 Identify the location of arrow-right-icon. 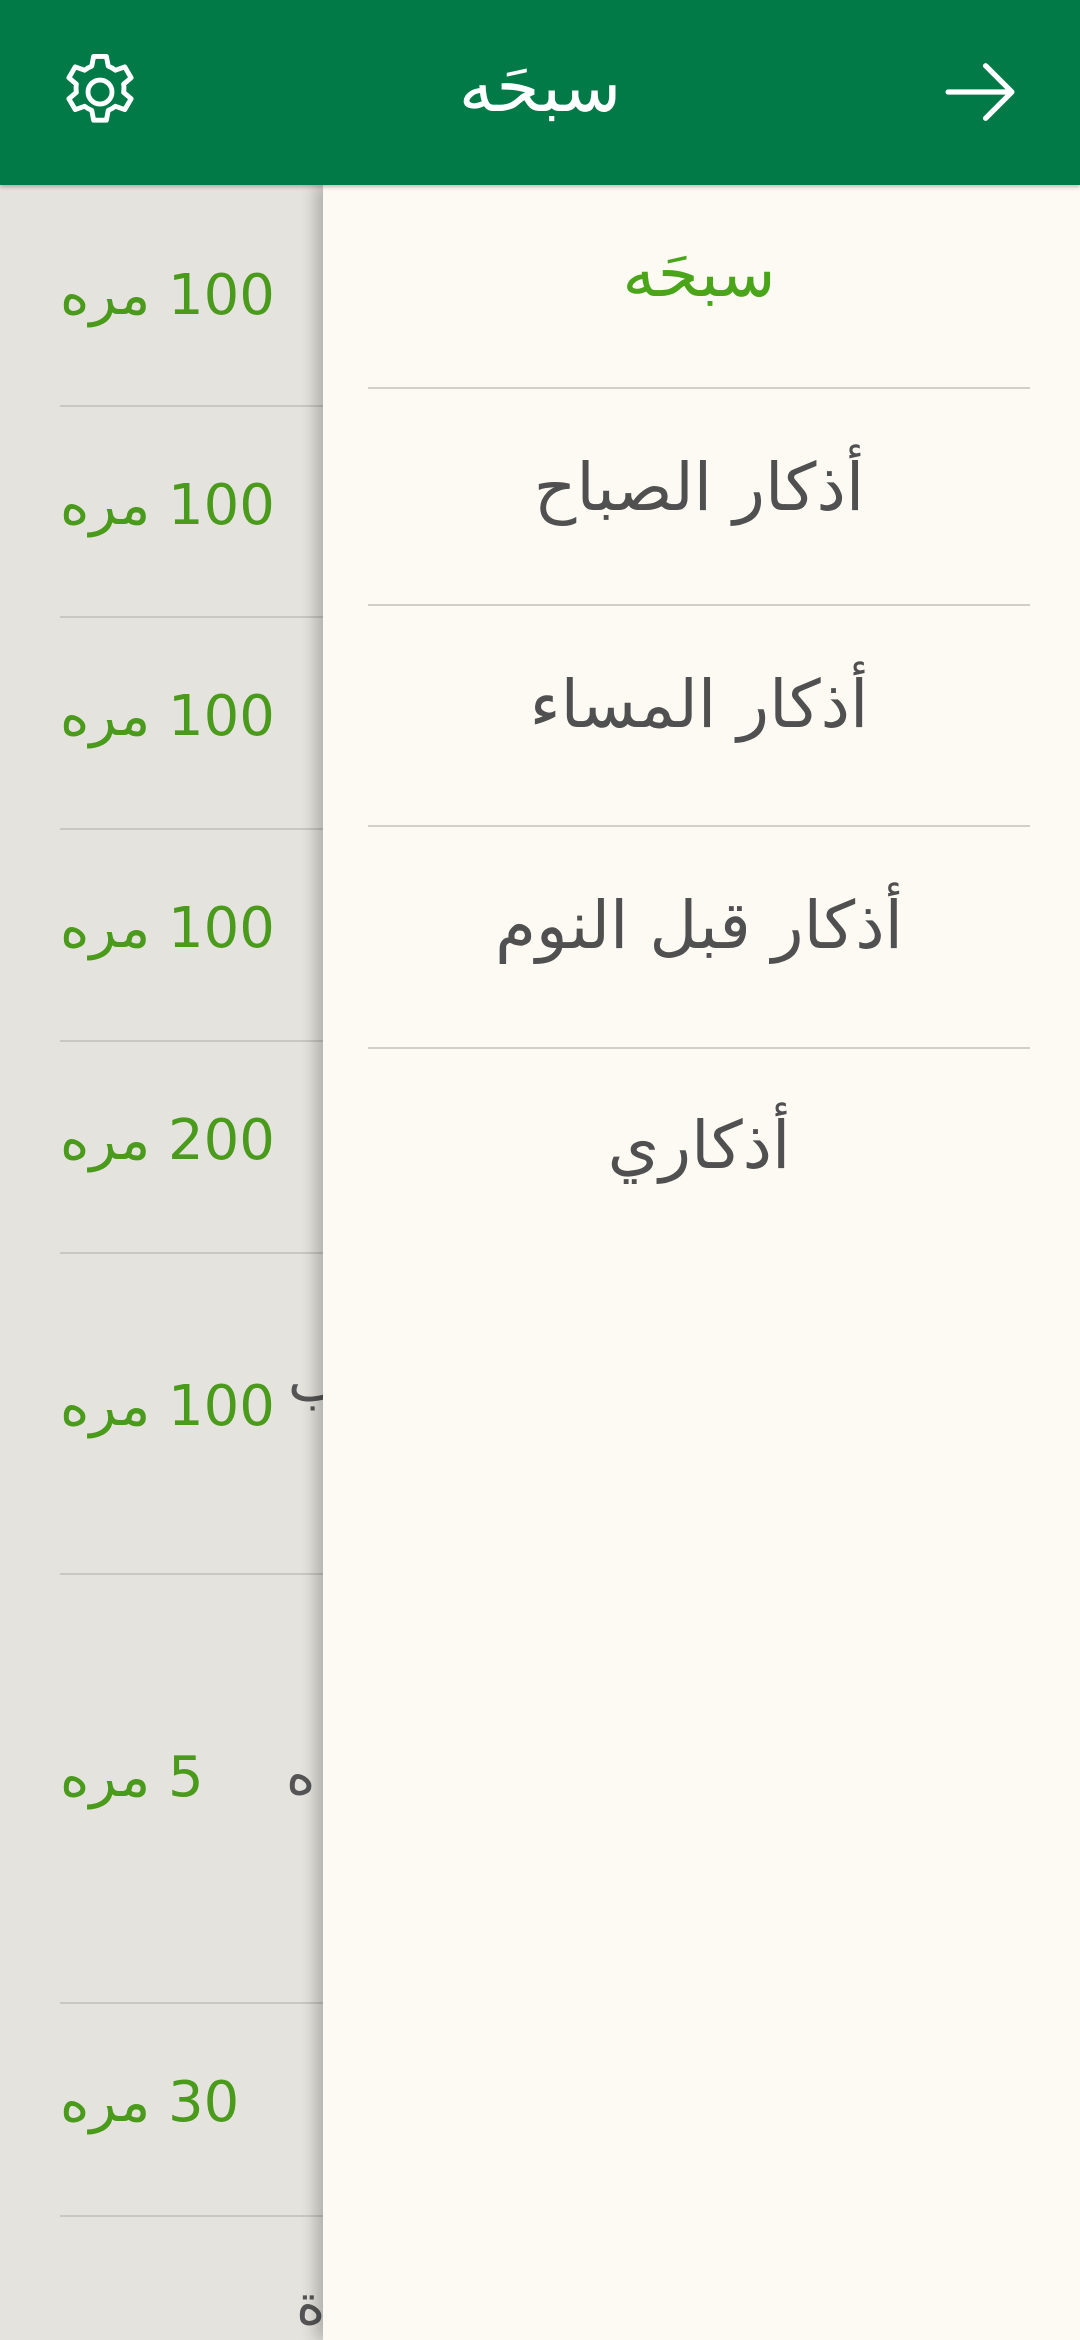
(980, 92).